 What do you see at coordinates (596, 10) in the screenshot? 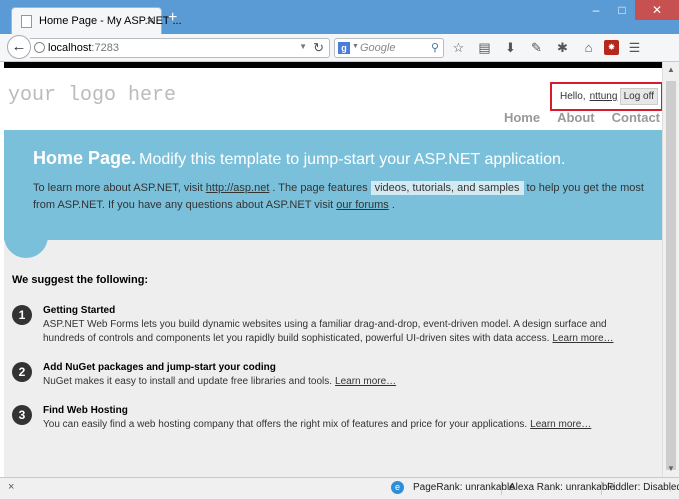
I see `minimize-button: –` at bounding box center [596, 10].